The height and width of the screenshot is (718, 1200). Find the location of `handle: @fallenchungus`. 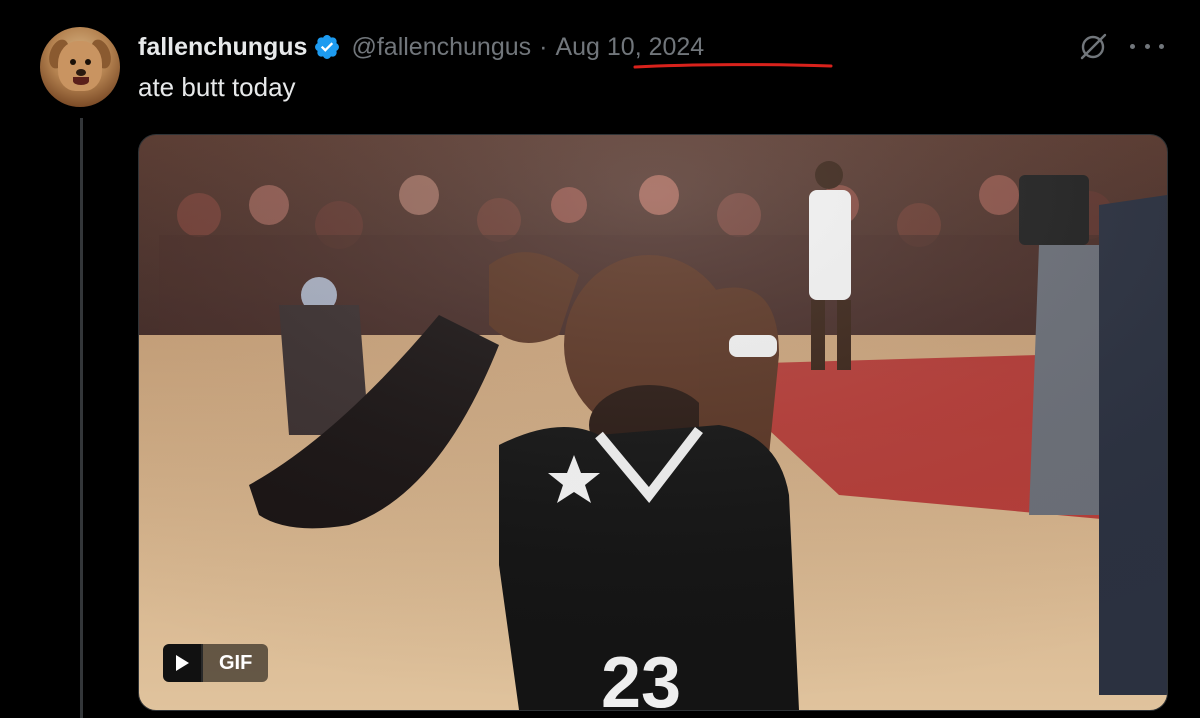

handle: @fallenchungus is located at coordinates (441, 47).